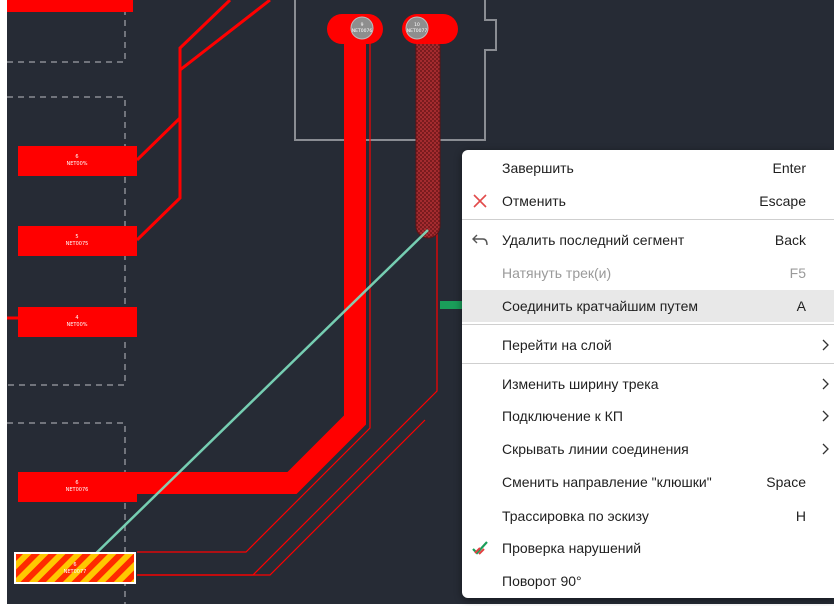  What do you see at coordinates (480, 201) in the screenshot?
I see `close-x-icon` at bounding box center [480, 201].